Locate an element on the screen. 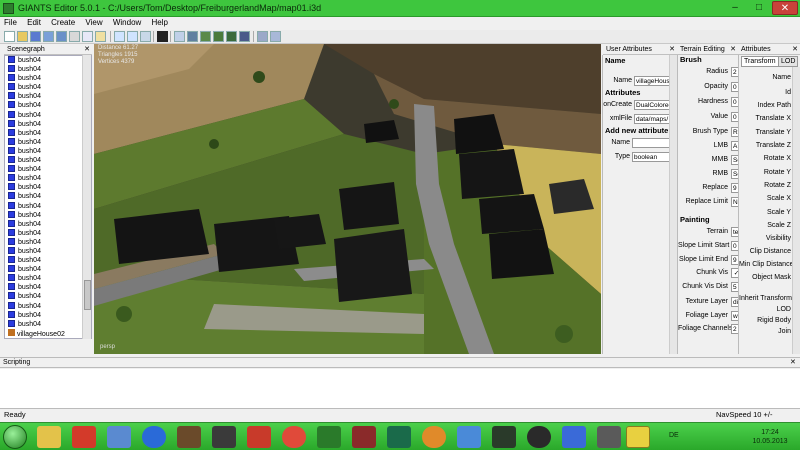 This screenshot has width=800, height=450. chrome-icon is located at coordinates (294, 437).